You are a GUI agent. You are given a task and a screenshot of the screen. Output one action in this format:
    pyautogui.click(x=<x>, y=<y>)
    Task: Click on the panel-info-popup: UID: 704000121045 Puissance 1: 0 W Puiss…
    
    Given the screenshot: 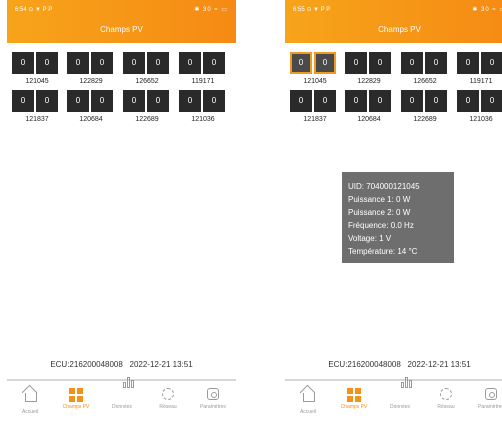 What is the action you would take?
    pyautogui.click(x=398, y=217)
    